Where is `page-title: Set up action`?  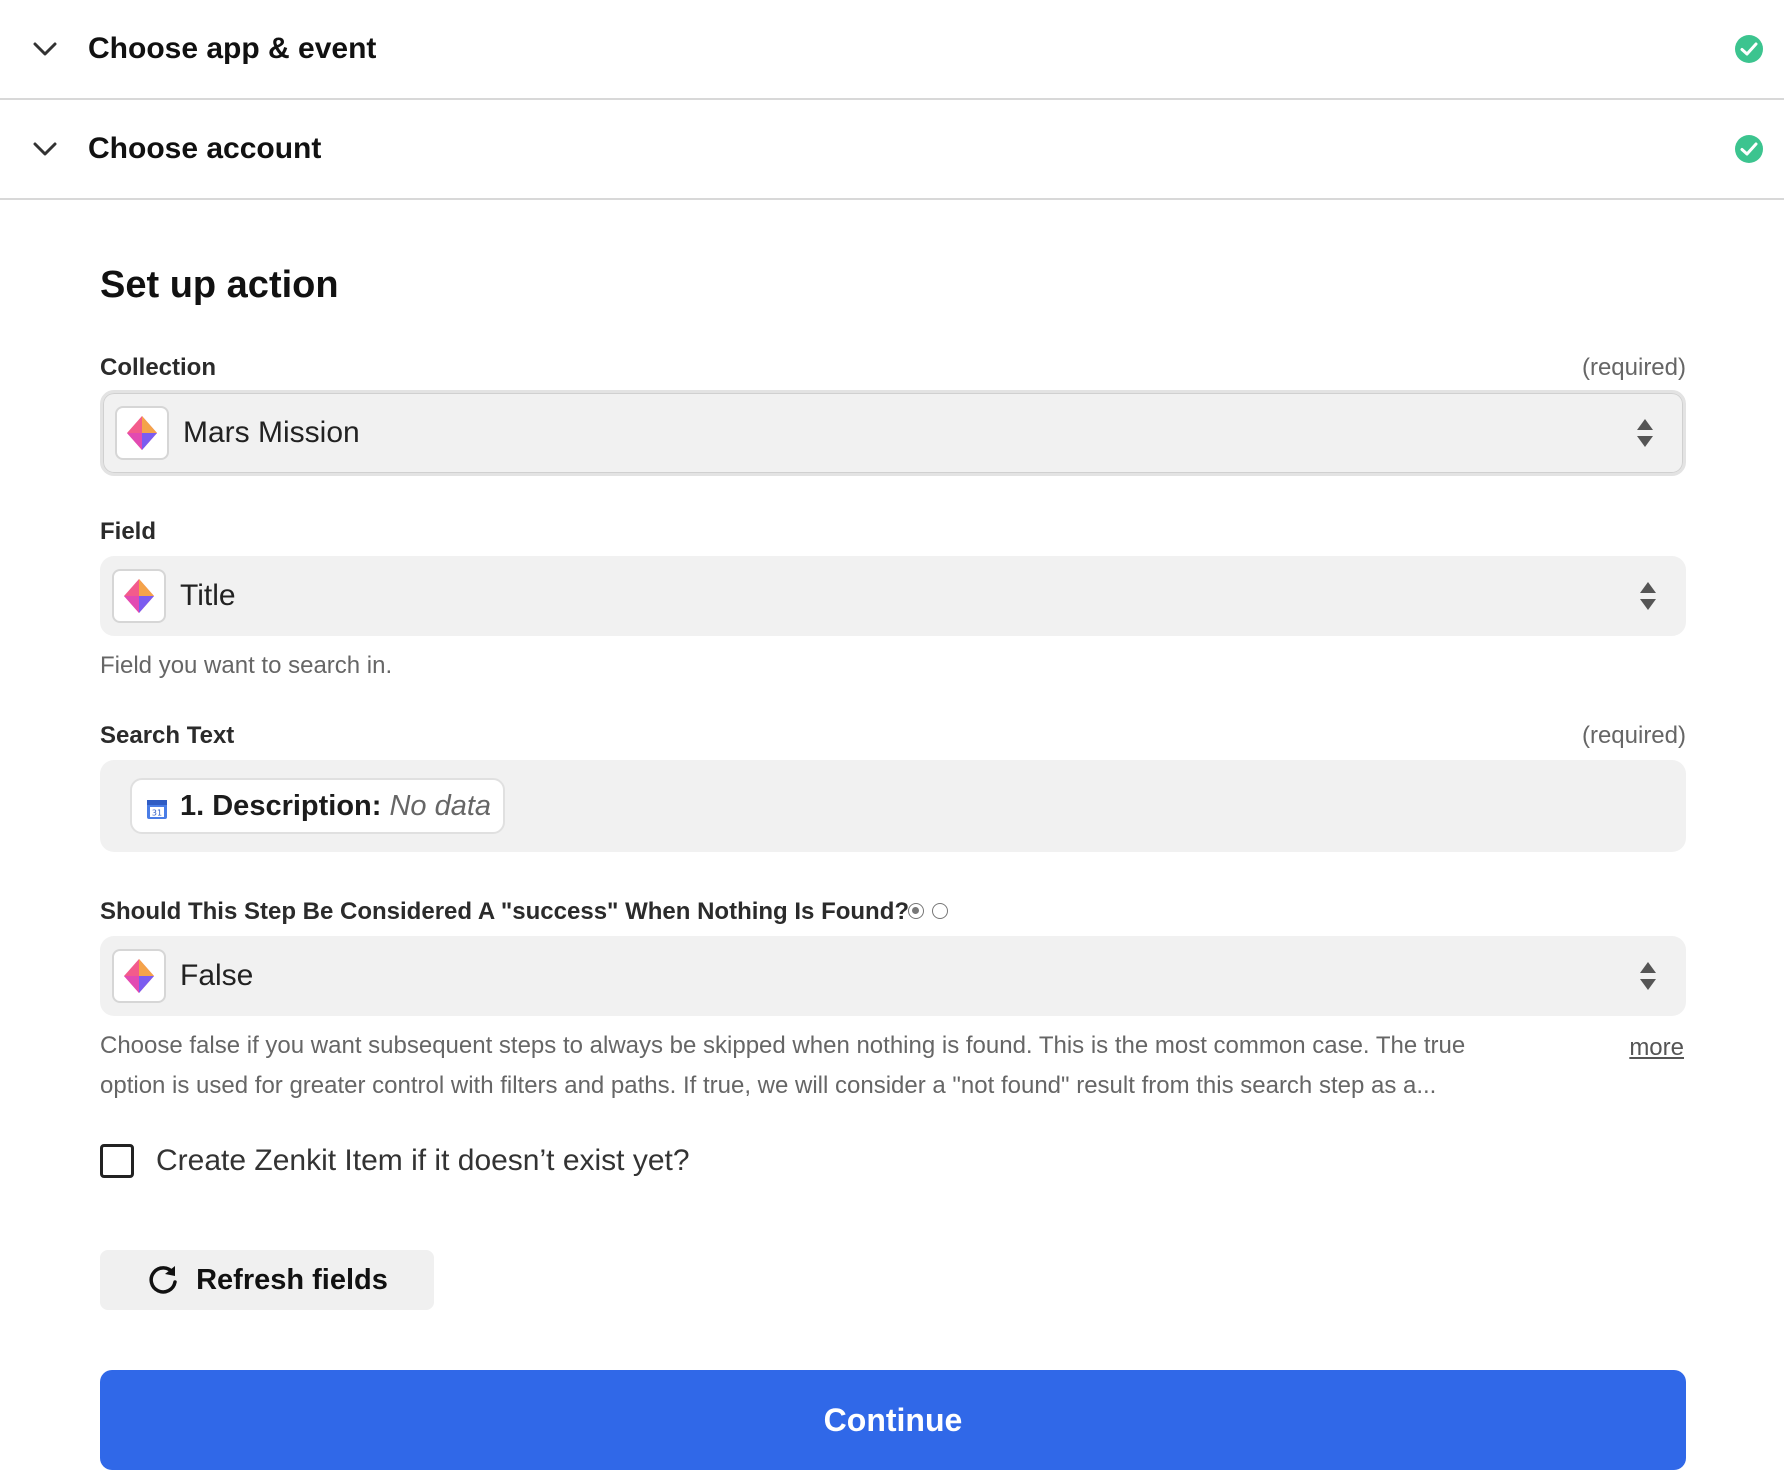 page-title: Set up action is located at coordinates (219, 285).